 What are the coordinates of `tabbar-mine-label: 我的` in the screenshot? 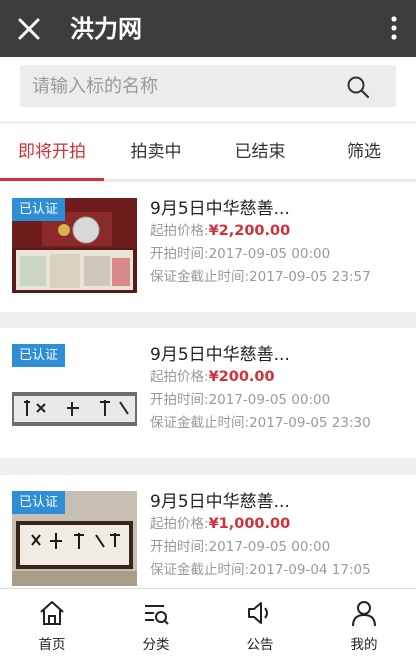 It's located at (364, 645).